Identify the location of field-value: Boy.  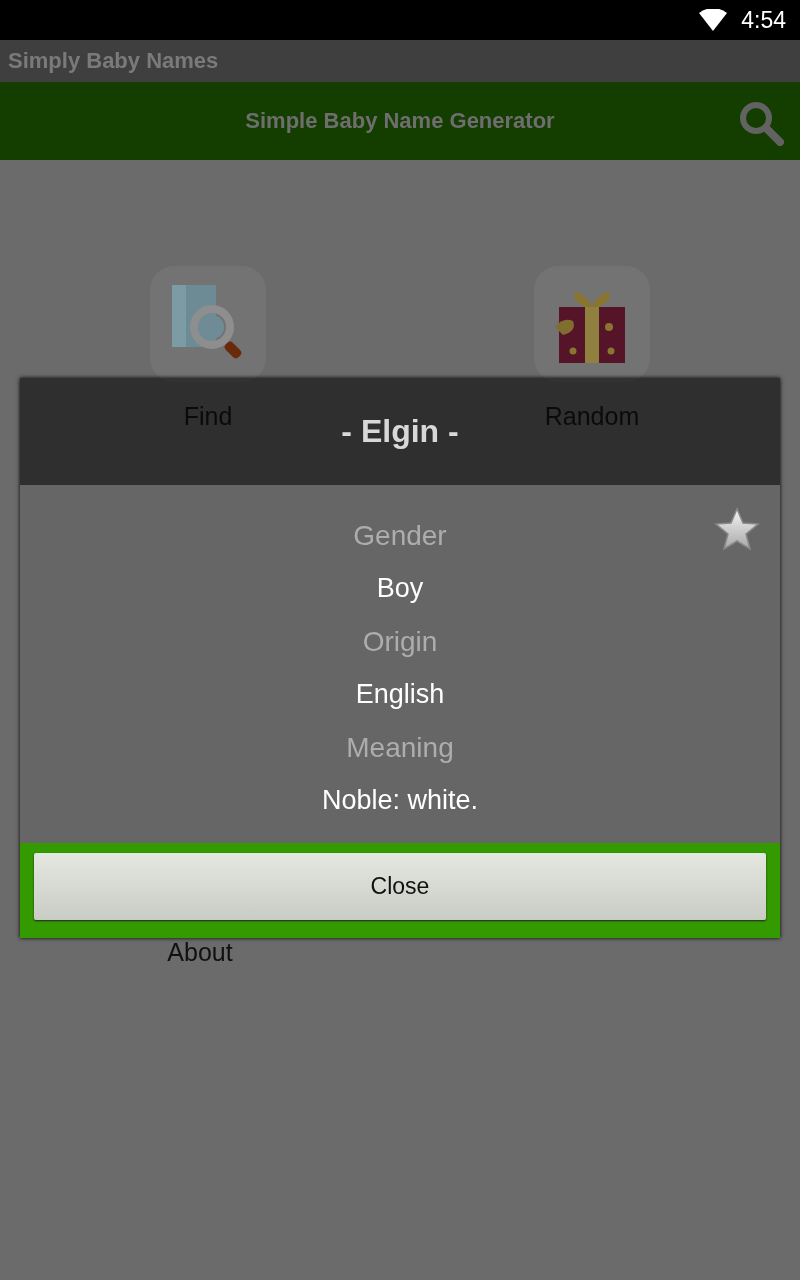
(400, 588).